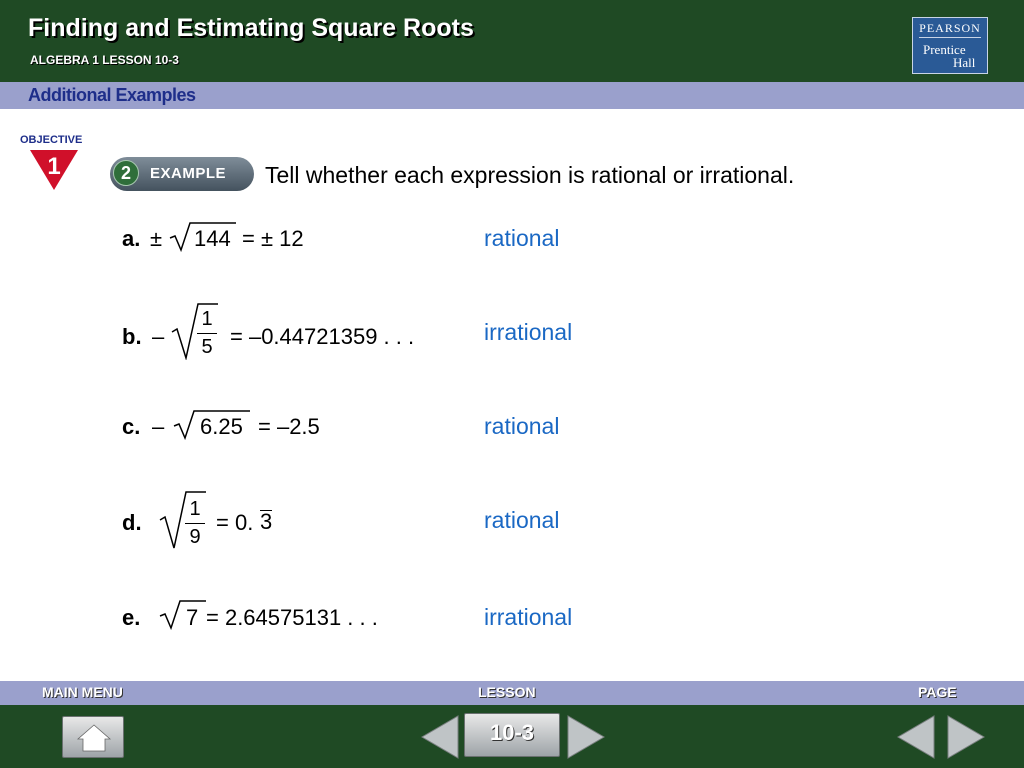  I want to click on radicand-a: 144, so click(212, 238).